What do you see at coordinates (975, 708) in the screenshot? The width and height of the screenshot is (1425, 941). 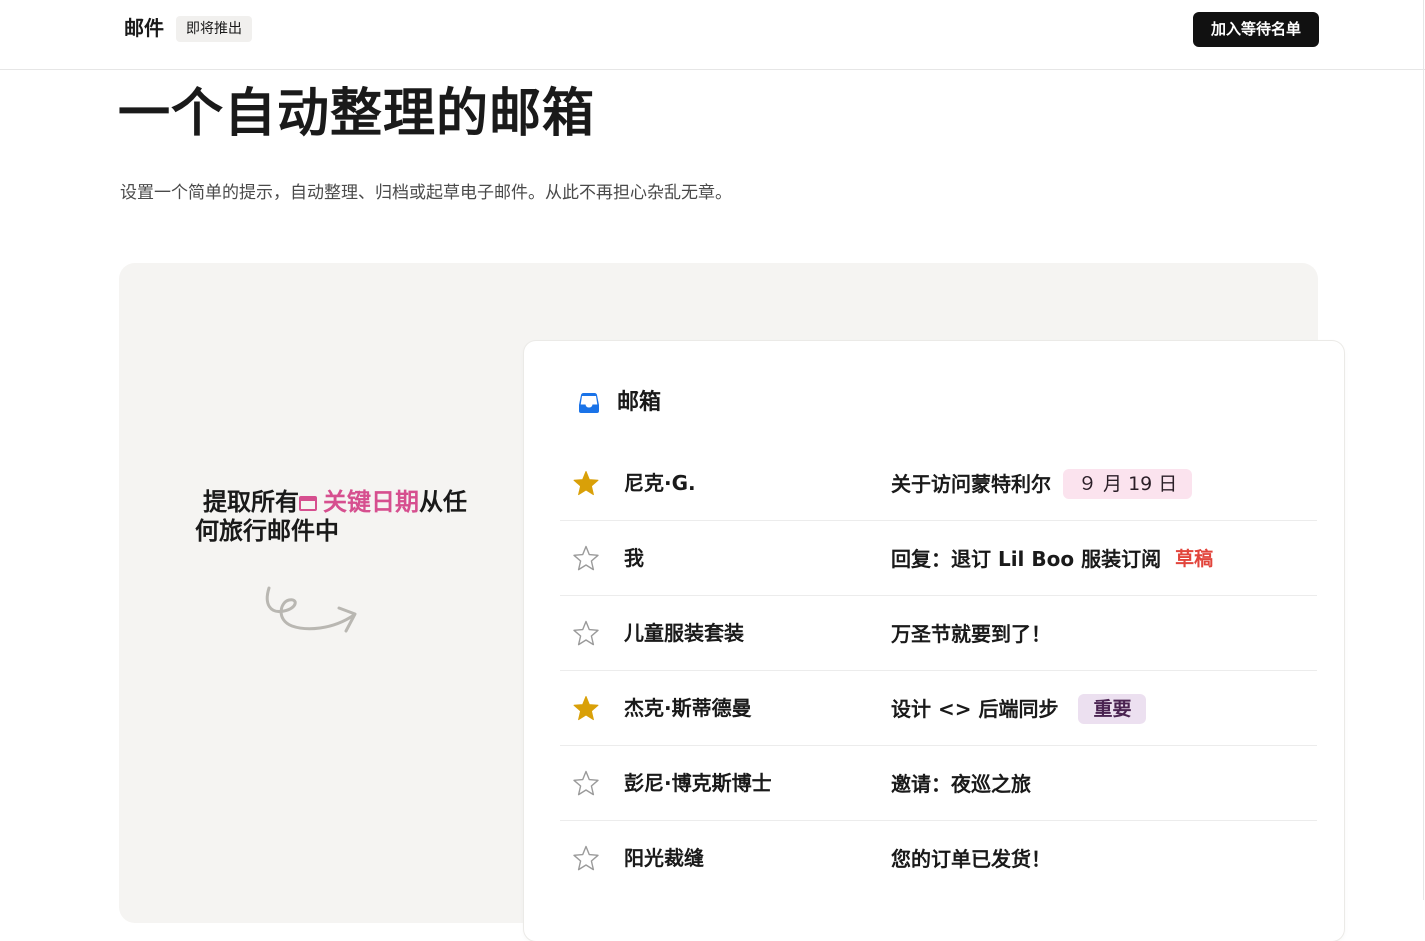 I see `email-subject: 设计 <> 后端同步` at bounding box center [975, 708].